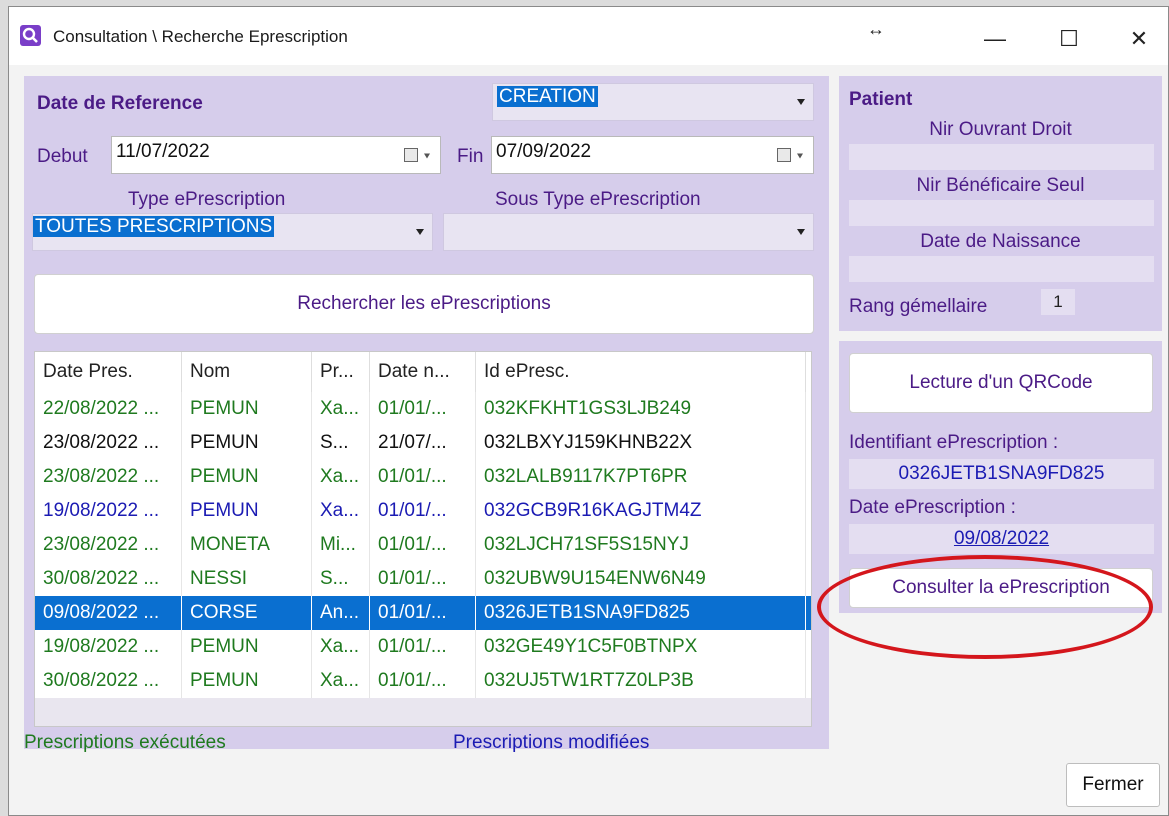  I want to click on cell-id-epresc: 032LJCH71SF5S15NYJ, so click(641, 545).